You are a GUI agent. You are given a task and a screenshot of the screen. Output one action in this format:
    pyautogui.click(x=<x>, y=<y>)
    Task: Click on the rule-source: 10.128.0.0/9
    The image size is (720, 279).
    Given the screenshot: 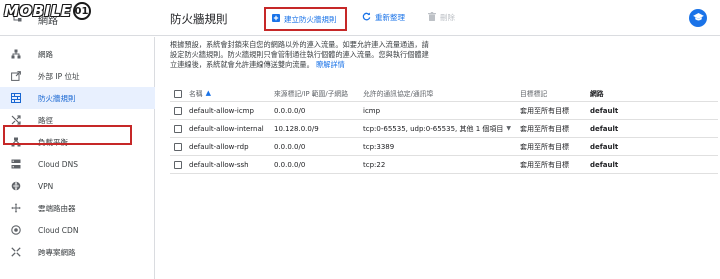 What is the action you would take?
    pyautogui.click(x=296, y=128)
    